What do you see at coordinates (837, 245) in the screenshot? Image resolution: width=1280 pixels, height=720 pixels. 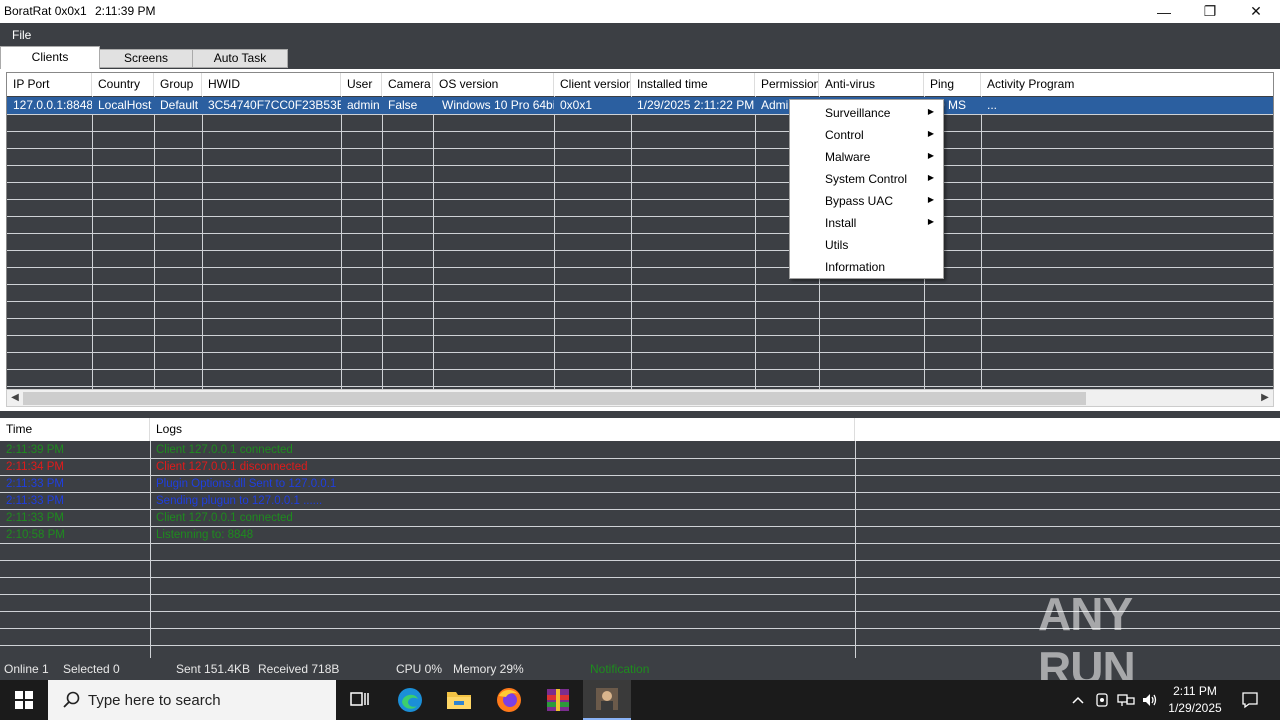 I see `menu-item-label: Utils` at bounding box center [837, 245].